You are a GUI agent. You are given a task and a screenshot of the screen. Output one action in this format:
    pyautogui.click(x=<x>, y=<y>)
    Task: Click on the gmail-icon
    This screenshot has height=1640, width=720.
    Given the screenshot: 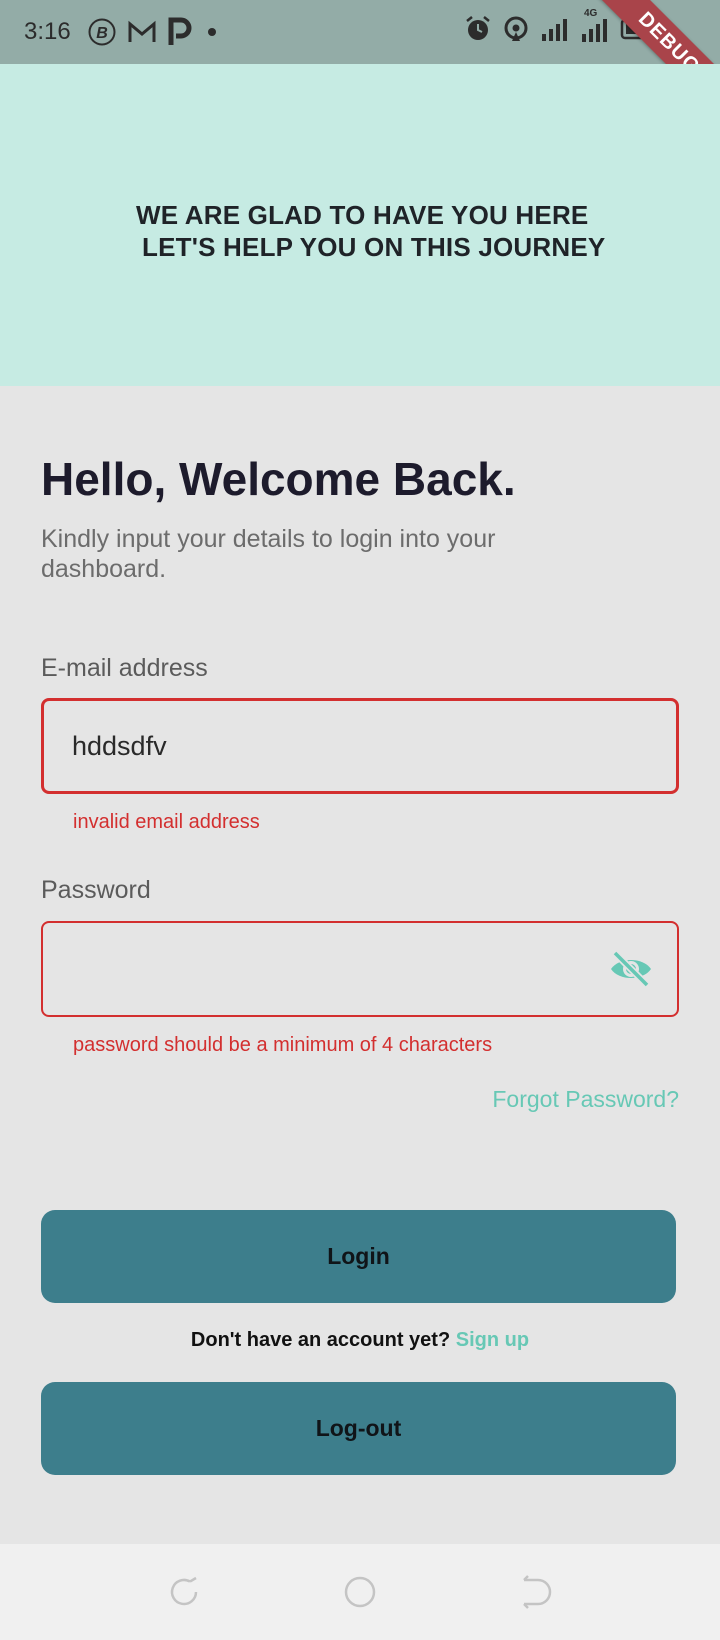 What is the action you would take?
    pyautogui.click(x=142, y=32)
    